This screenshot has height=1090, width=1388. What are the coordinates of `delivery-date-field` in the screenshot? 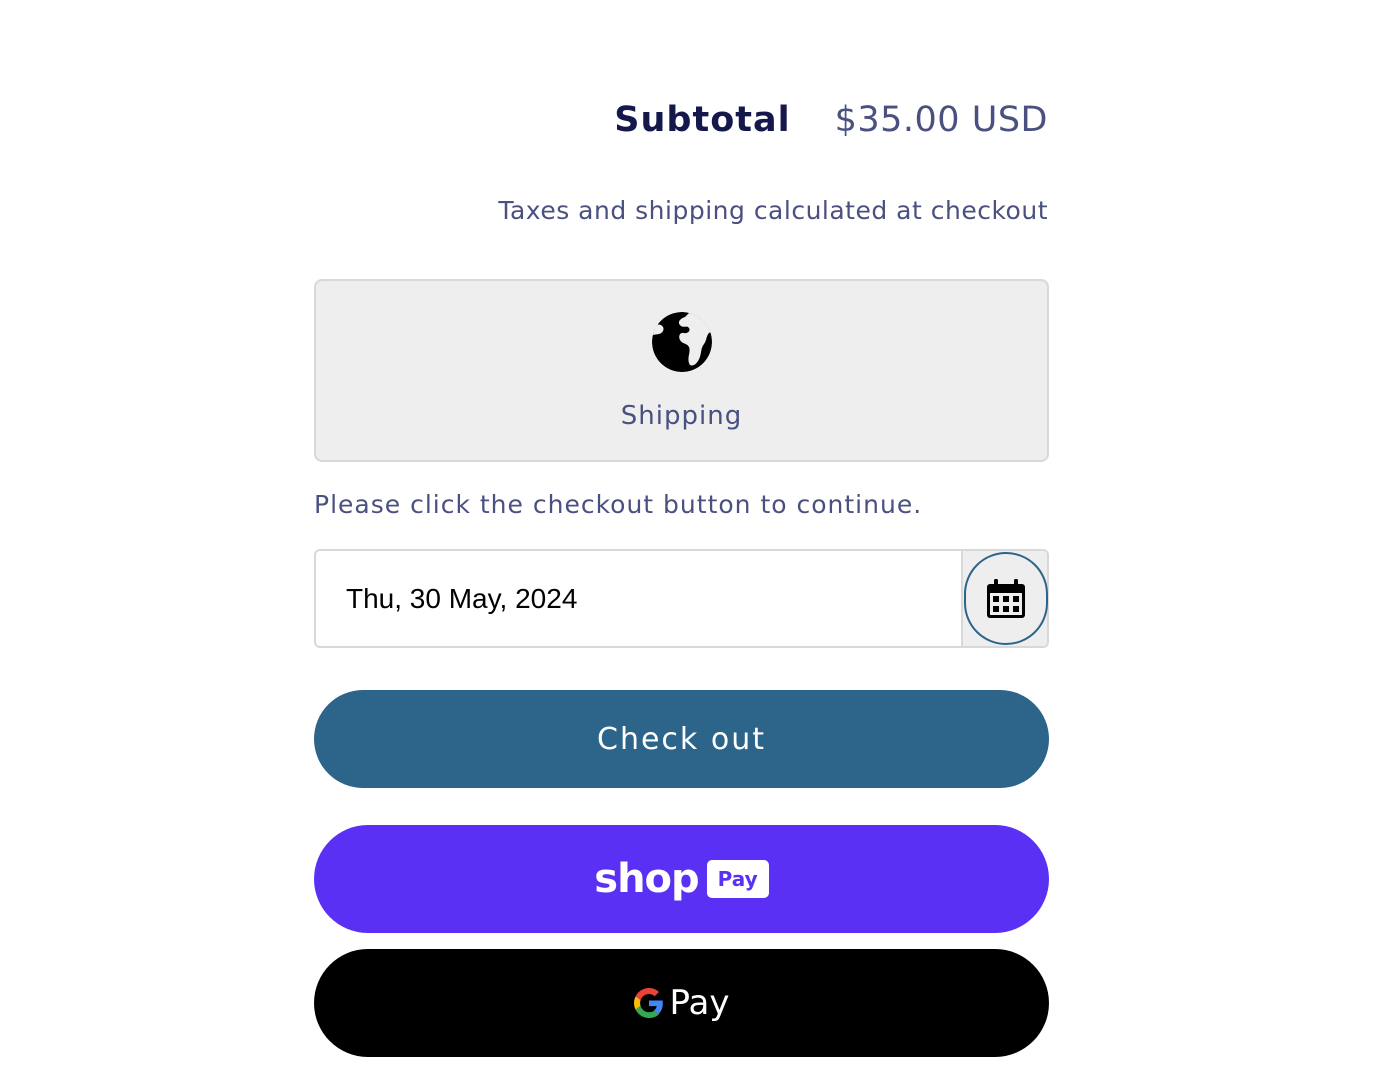 It's located at (681, 598).